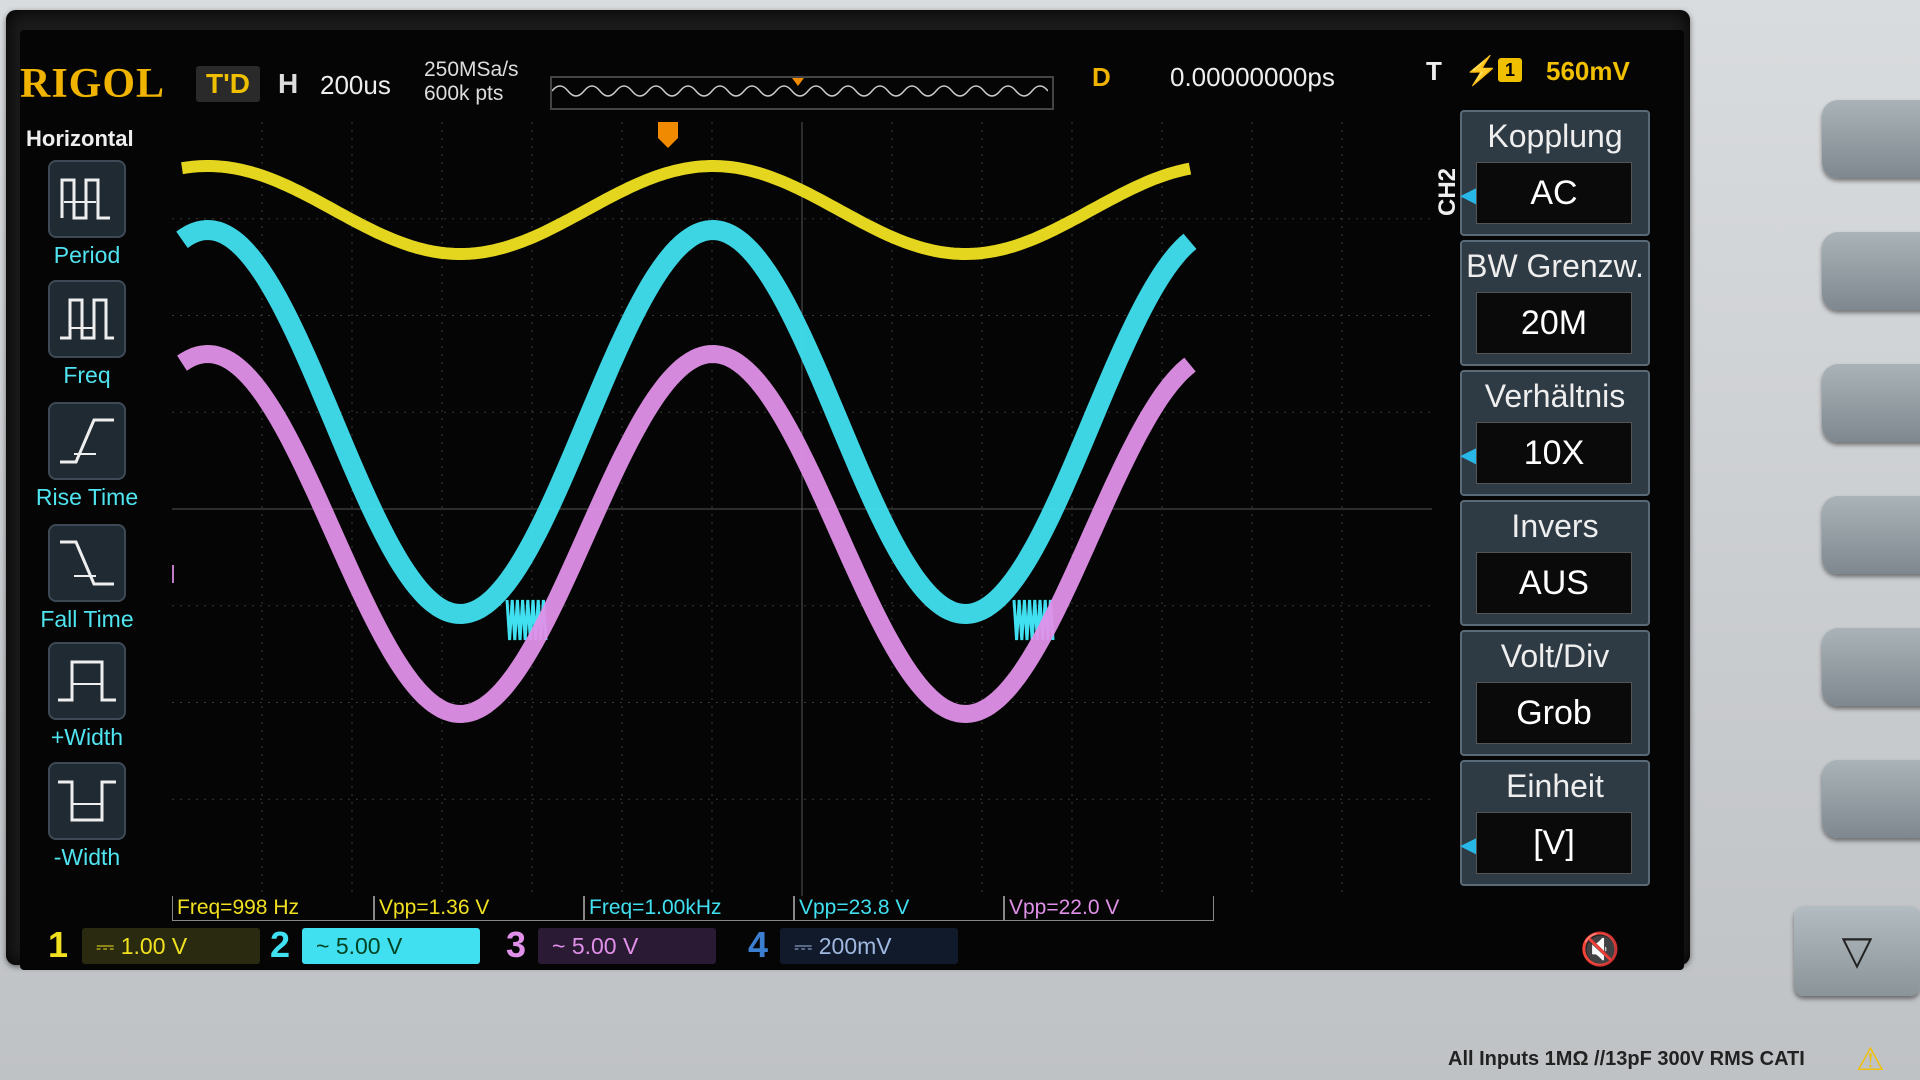  What do you see at coordinates (1555, 786) in the screenshot?
I see `menu-title: Einheit` at bounding box center [1555, 786].